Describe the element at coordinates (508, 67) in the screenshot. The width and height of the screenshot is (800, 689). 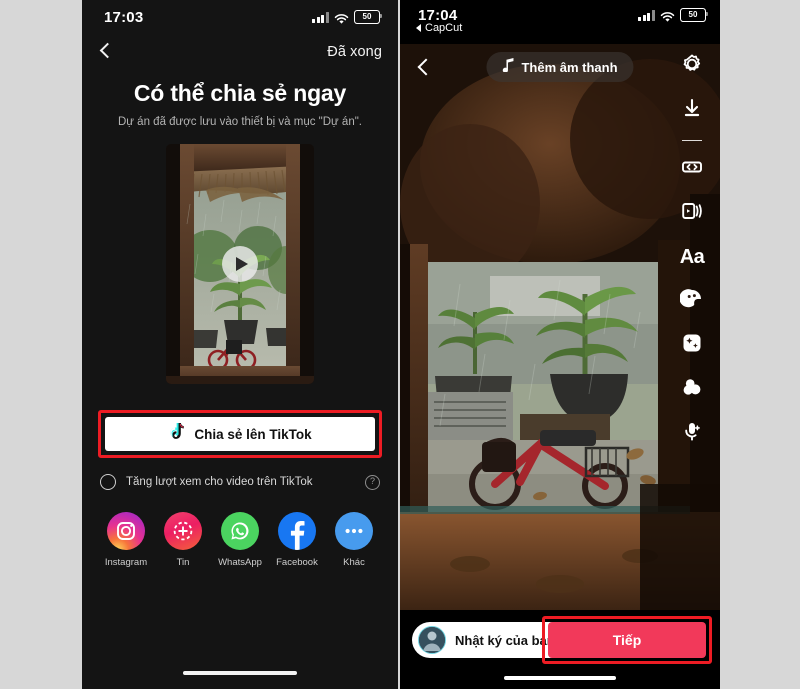
I see `music-note-icon` at that location.